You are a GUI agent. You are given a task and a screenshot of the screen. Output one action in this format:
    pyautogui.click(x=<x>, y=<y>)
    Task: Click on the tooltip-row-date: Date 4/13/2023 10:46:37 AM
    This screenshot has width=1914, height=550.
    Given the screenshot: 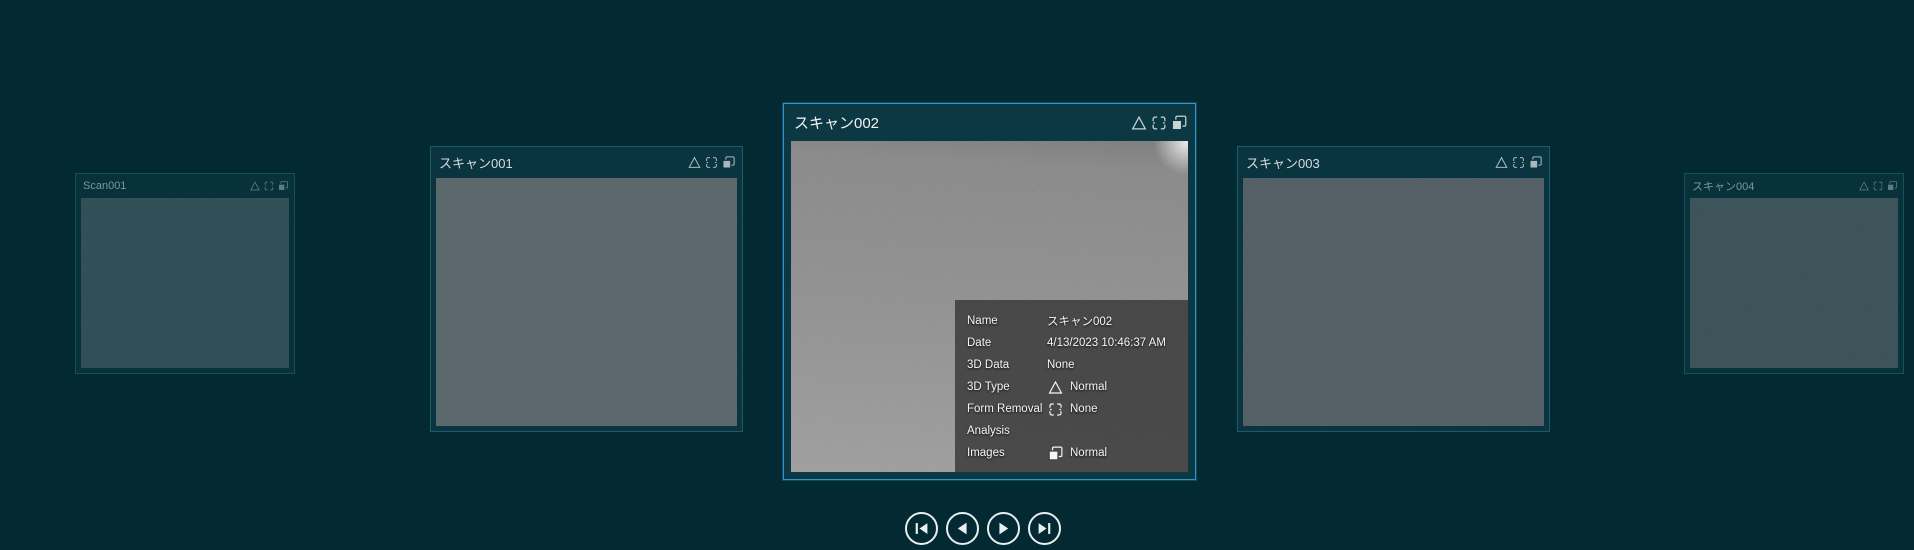 What is the action you would take?
    pyautogui.click(x=1066, y=343)
    